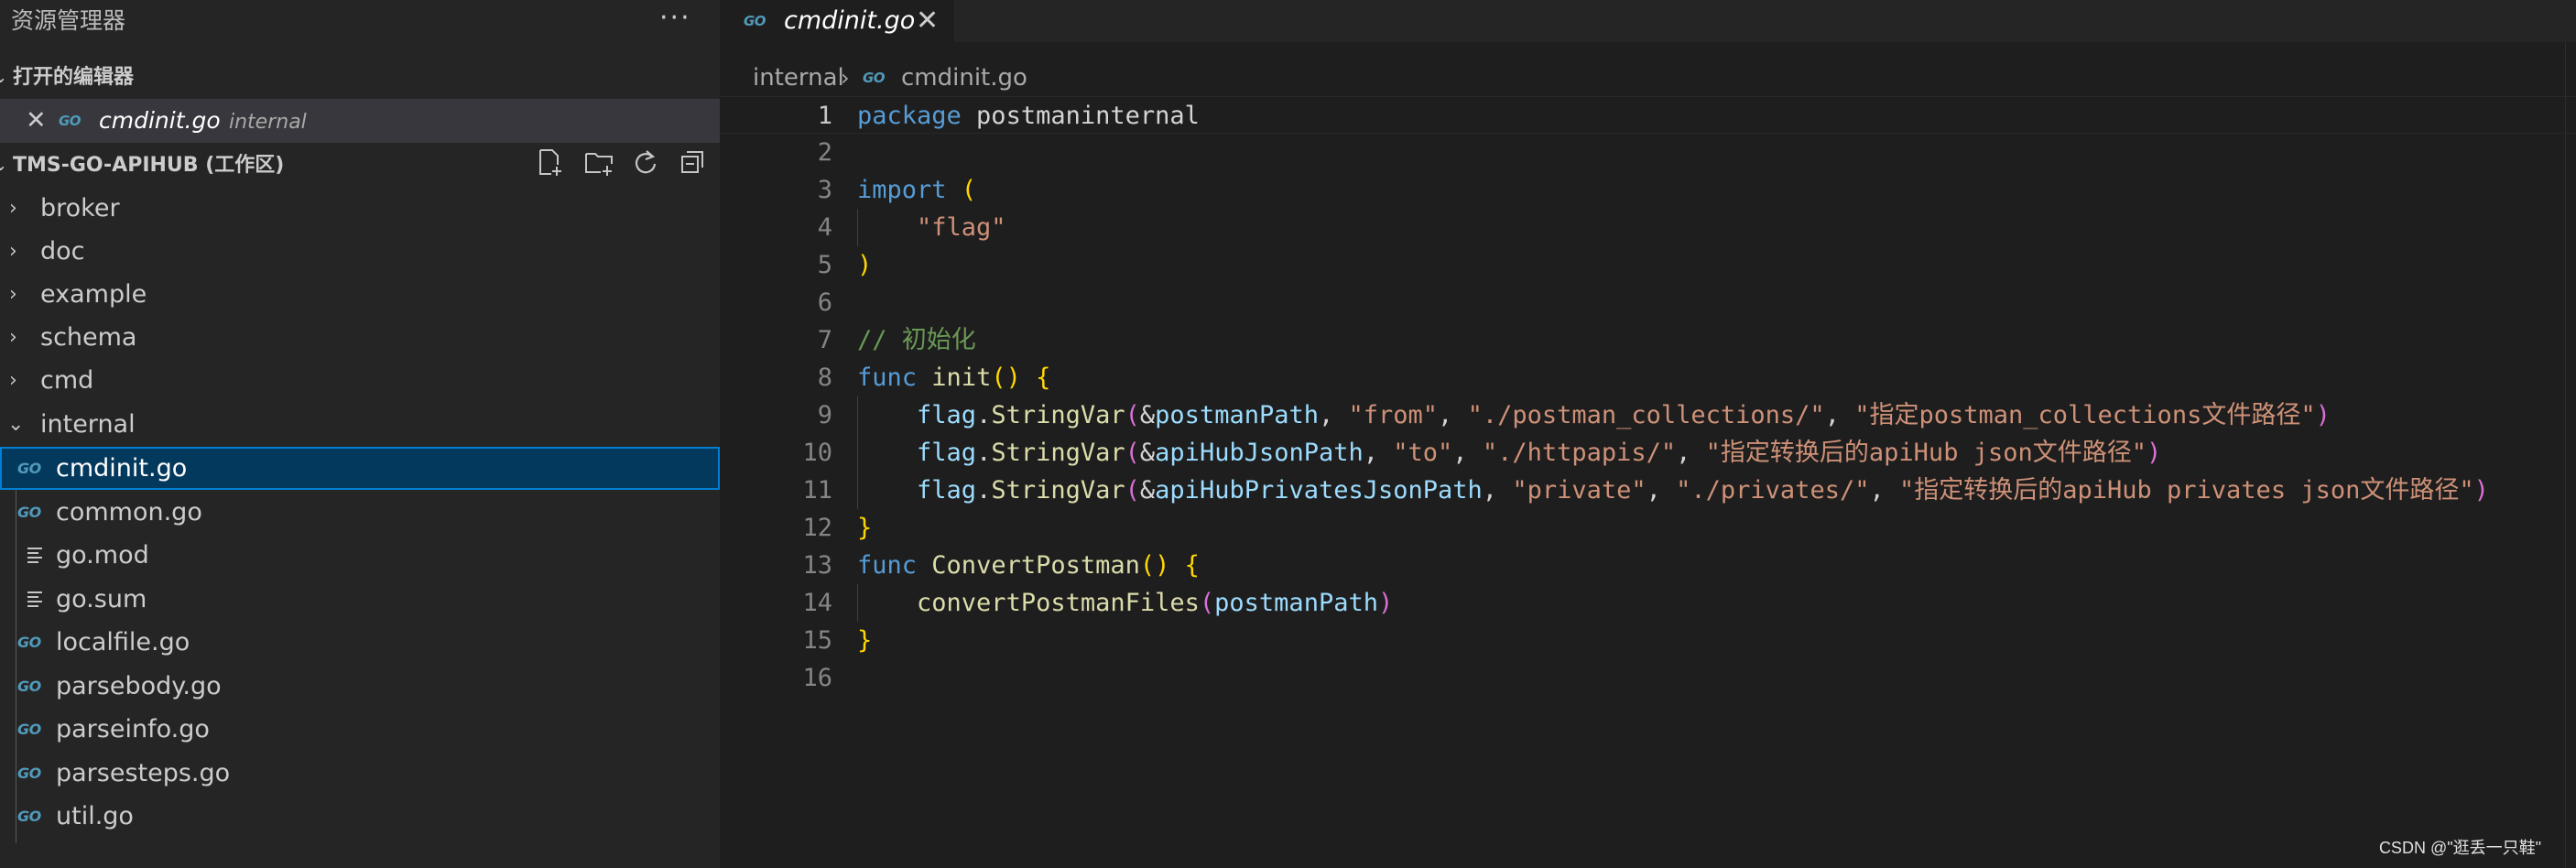 This screenshot has width=2576, height=868. What do you see at coordinates (360, 295) in the screenshot?
I see `tree-folder-example: › example` at bounding box center [360, 295].